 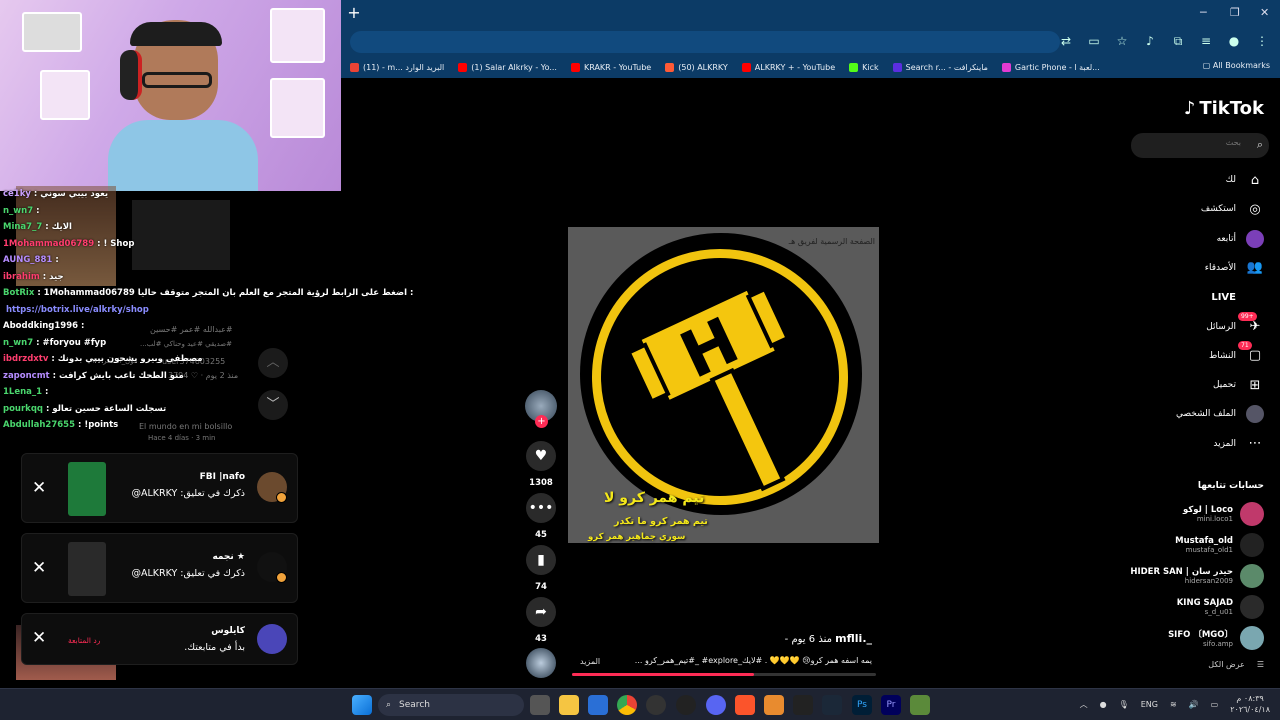 What do you see at coordinates (1216, 638) in the screenshot?
I see `following-account: SIFO 〔MGO〕 sifo.amp` at bounding box center [1216, 638].